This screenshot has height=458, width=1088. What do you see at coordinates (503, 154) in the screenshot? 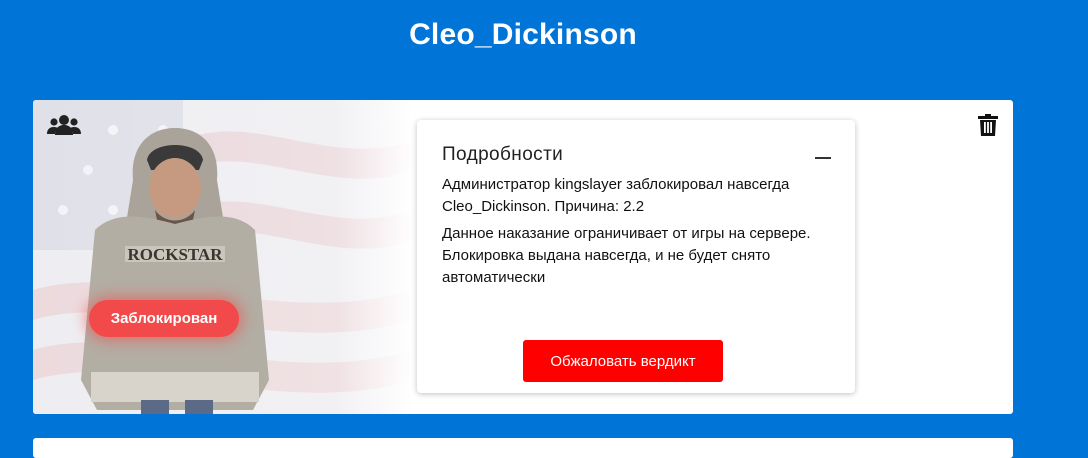
I see `details-title: Подробности` at bounding box center [503, 154].